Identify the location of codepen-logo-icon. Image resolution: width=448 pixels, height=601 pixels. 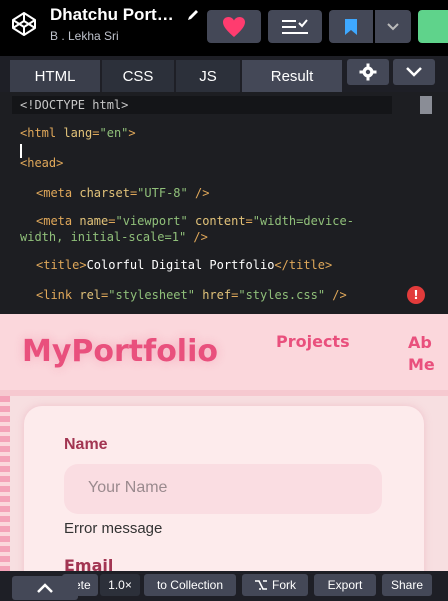
(24, 24).